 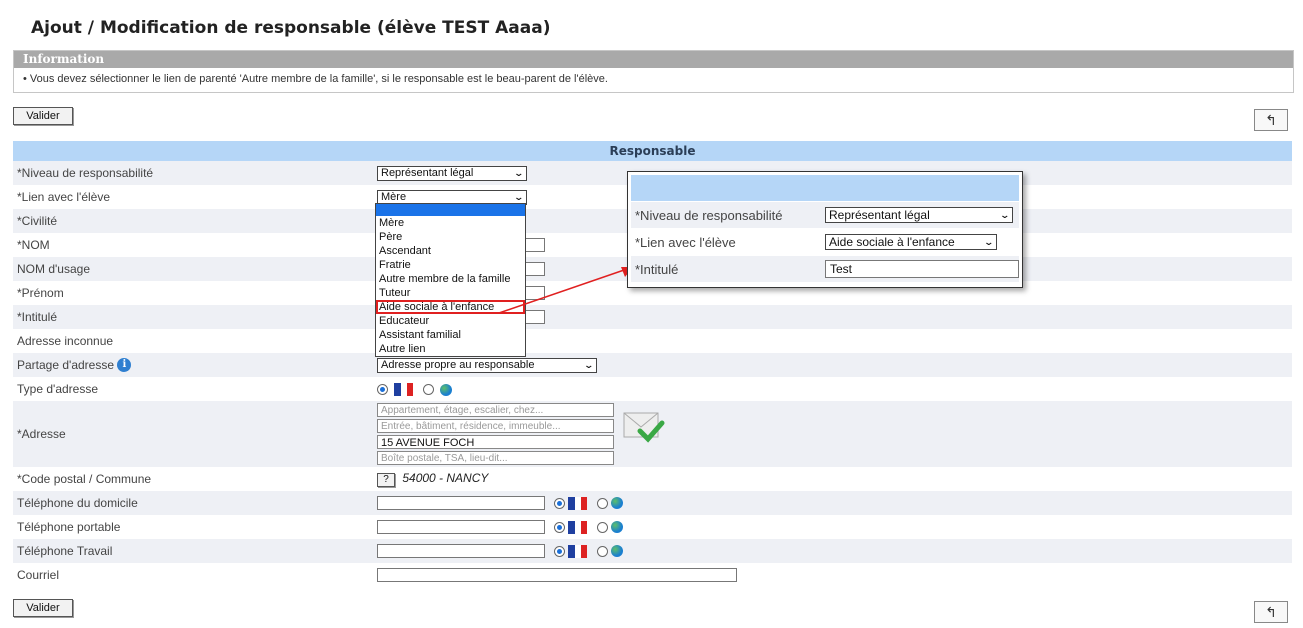 What do you see at coordinates (427, 172) in the screenshot?
I see `niveau-select-value: Représentant légal` at bounding box center [427, 172].